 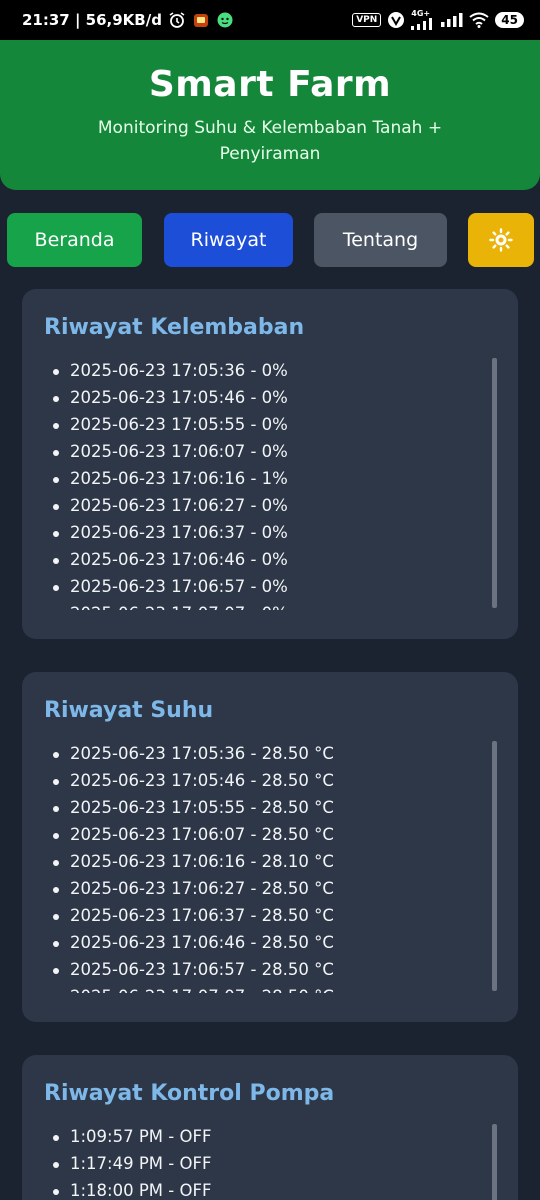 What do you see at coordinates (270, 780) in the screenshot?
I see `list-item: 2025-06-23 17:05:46 - 28.50 °C` at bounding box center [270, 780].